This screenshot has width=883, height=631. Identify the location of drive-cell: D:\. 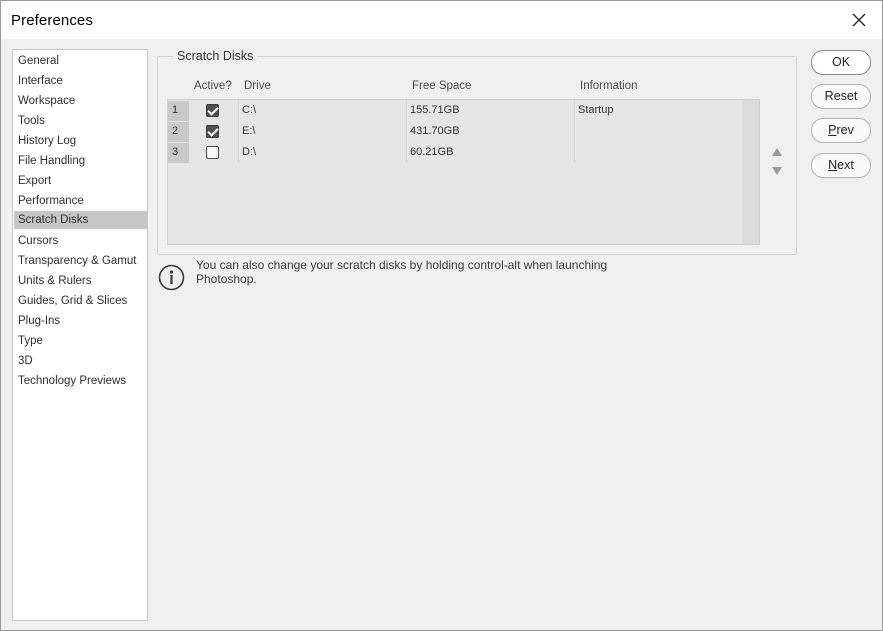
(249, 152).